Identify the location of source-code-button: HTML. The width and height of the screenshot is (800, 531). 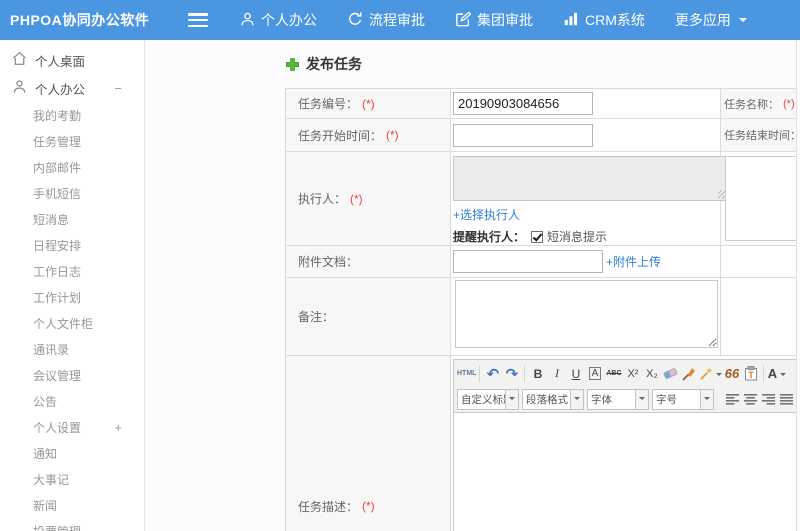
(466, 373).